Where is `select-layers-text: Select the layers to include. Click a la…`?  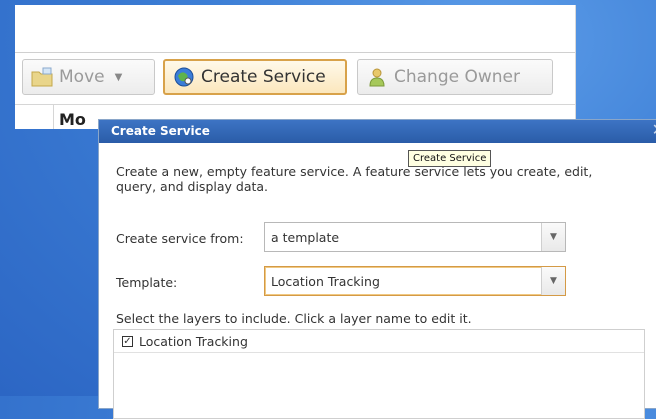
select-layers-text: Select the layers to include. Click a la… is located at coordinates (294, 318).